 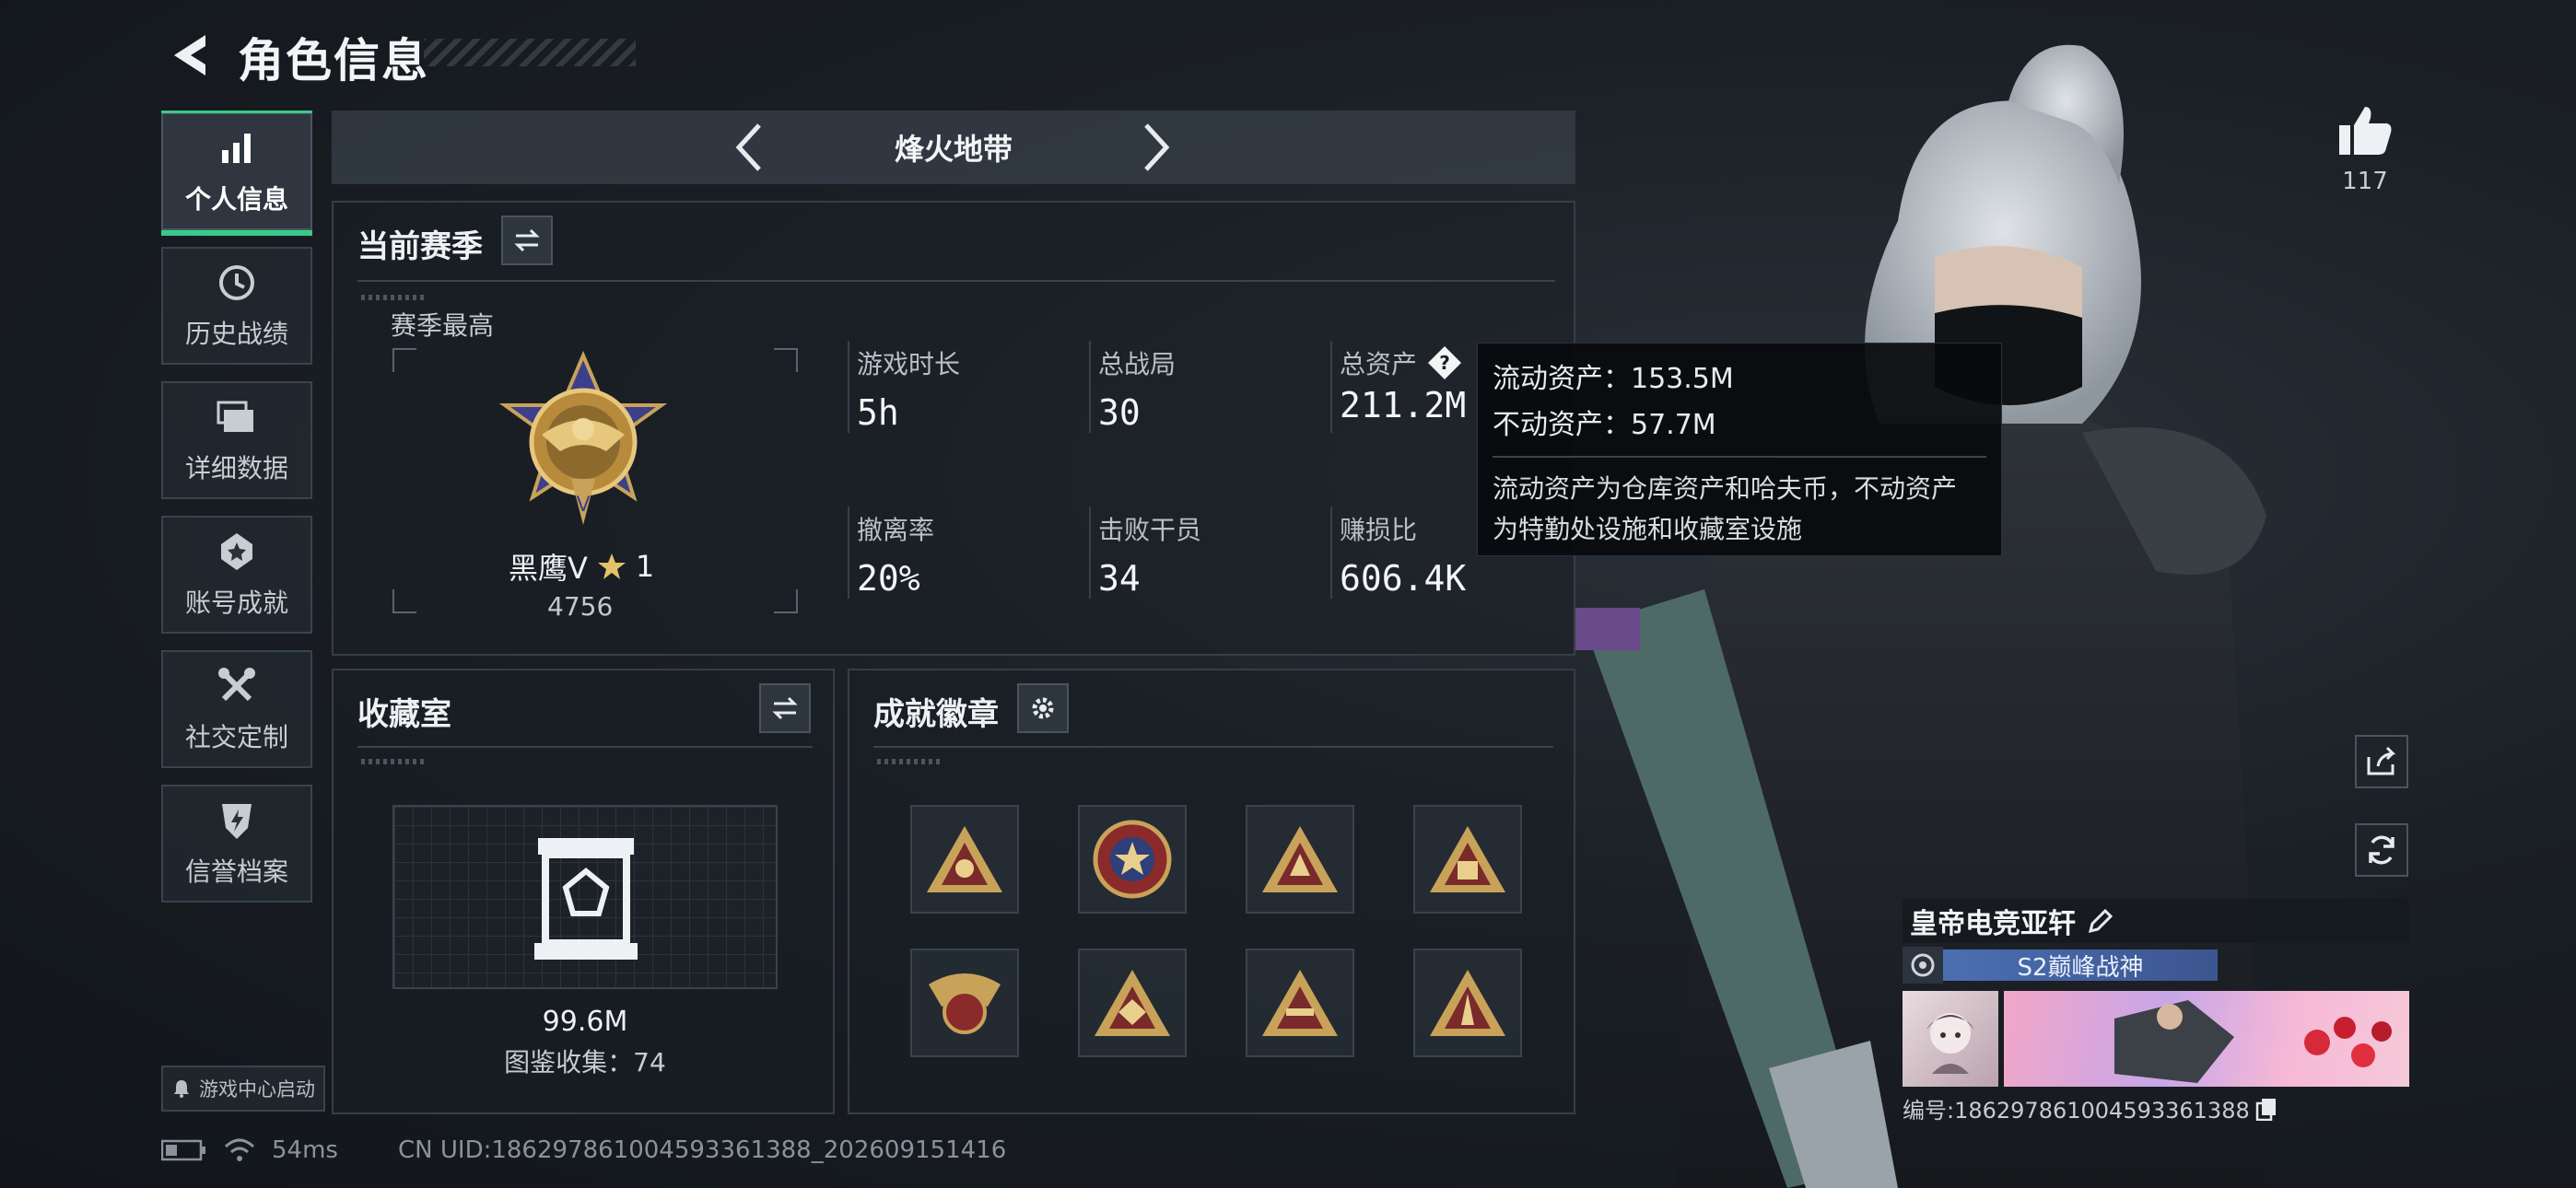 I want to click on back-arrow-icon, so click(x=189, y=55).